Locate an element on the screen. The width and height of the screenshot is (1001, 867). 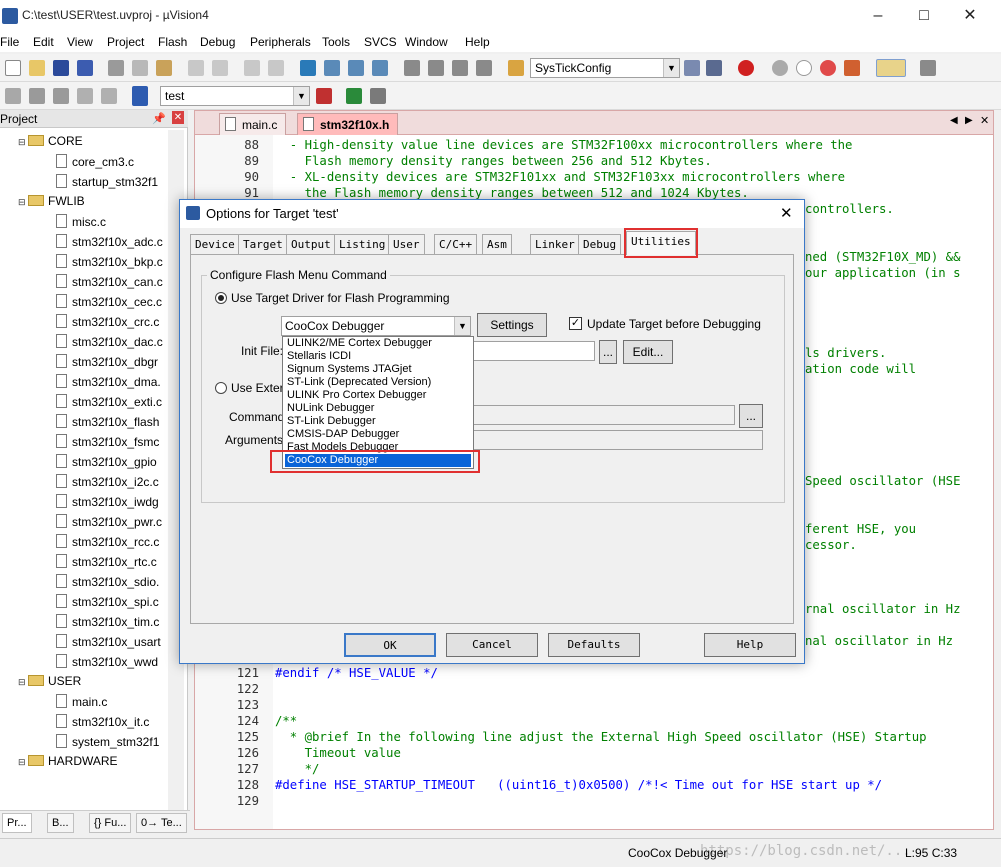
batch-build-icon is located at coordinates (85, 96).